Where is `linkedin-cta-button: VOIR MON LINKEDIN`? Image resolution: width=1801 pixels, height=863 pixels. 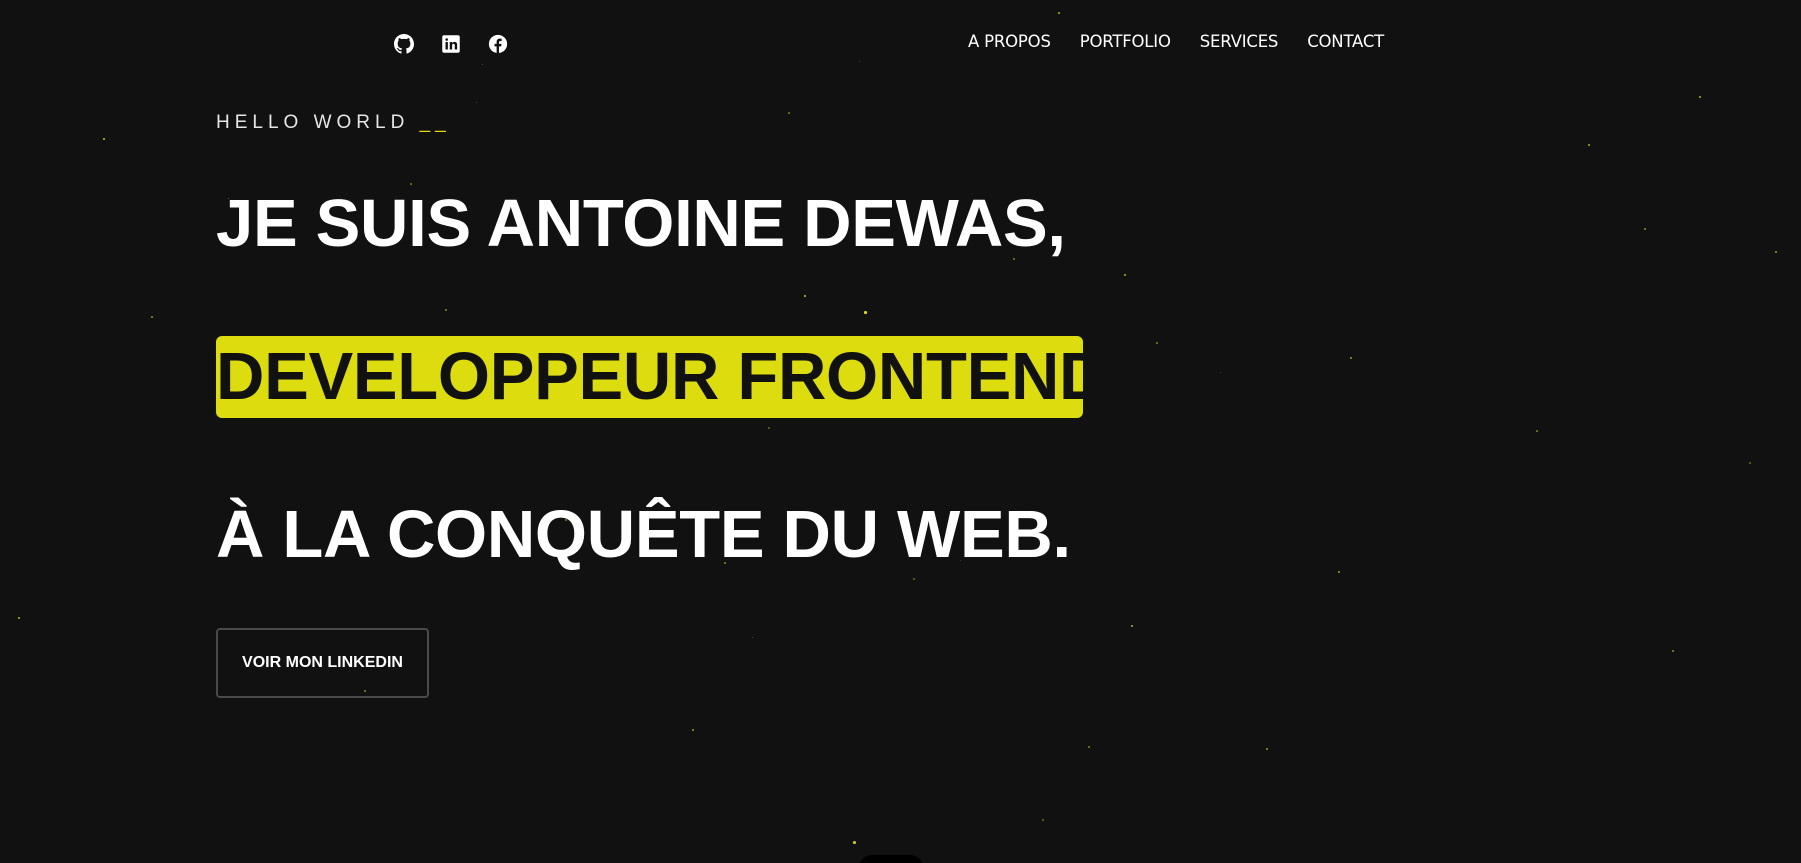 linkedin-cta-button: VOIR MON LINKEDIN is located at coordinates (322, 663).